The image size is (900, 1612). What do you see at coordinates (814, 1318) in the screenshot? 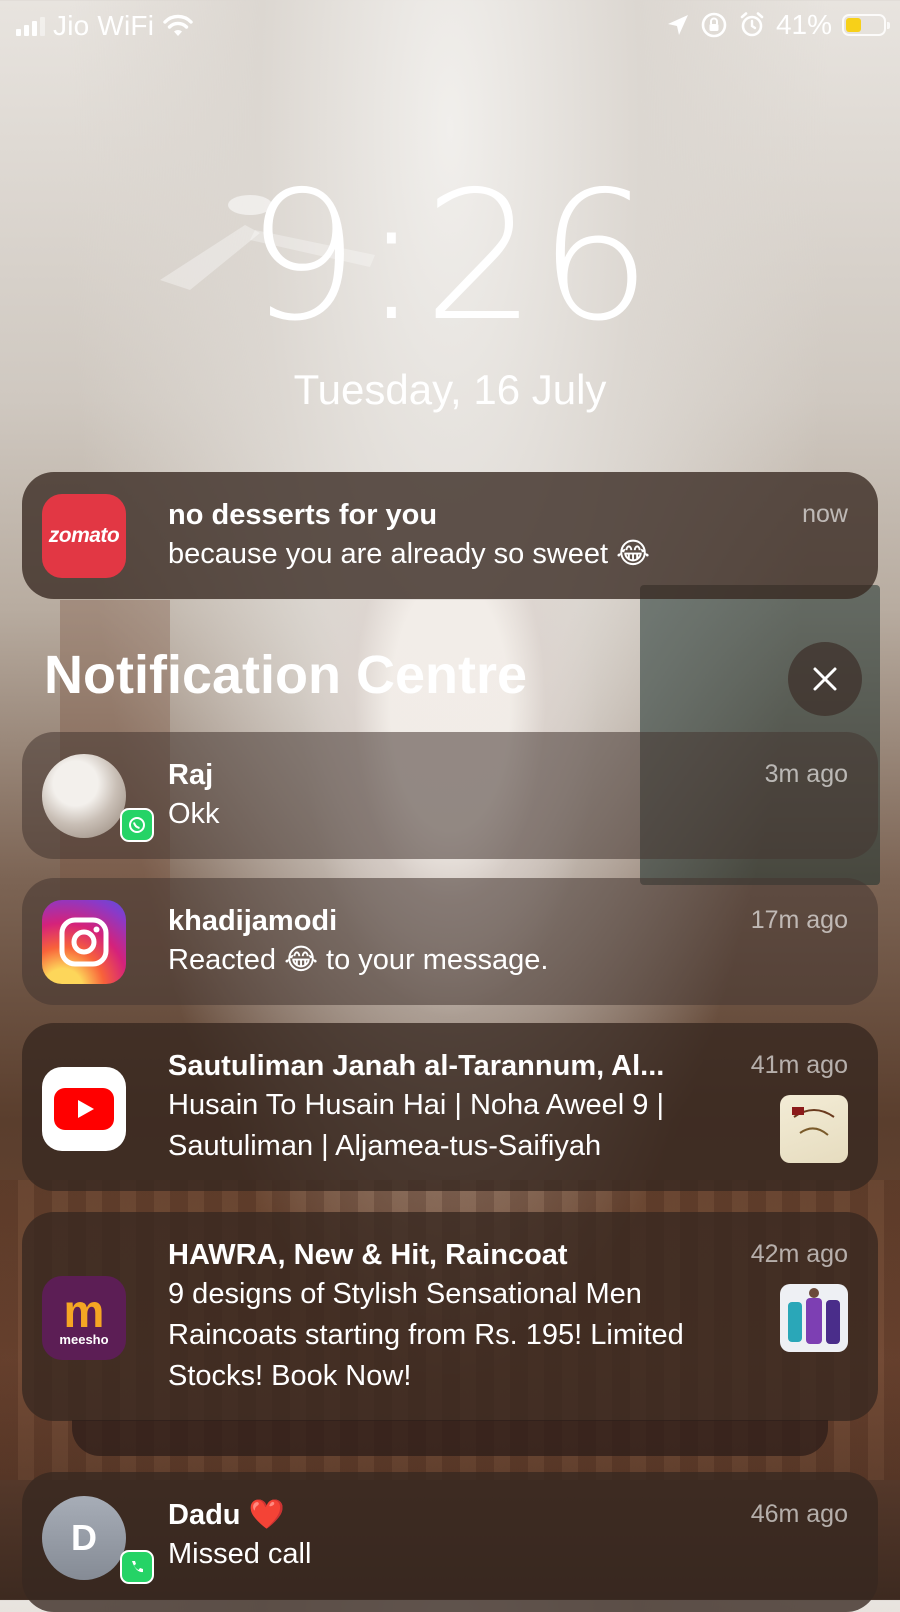
I see `product-thumbnail` at bounding box center [814, 1318].